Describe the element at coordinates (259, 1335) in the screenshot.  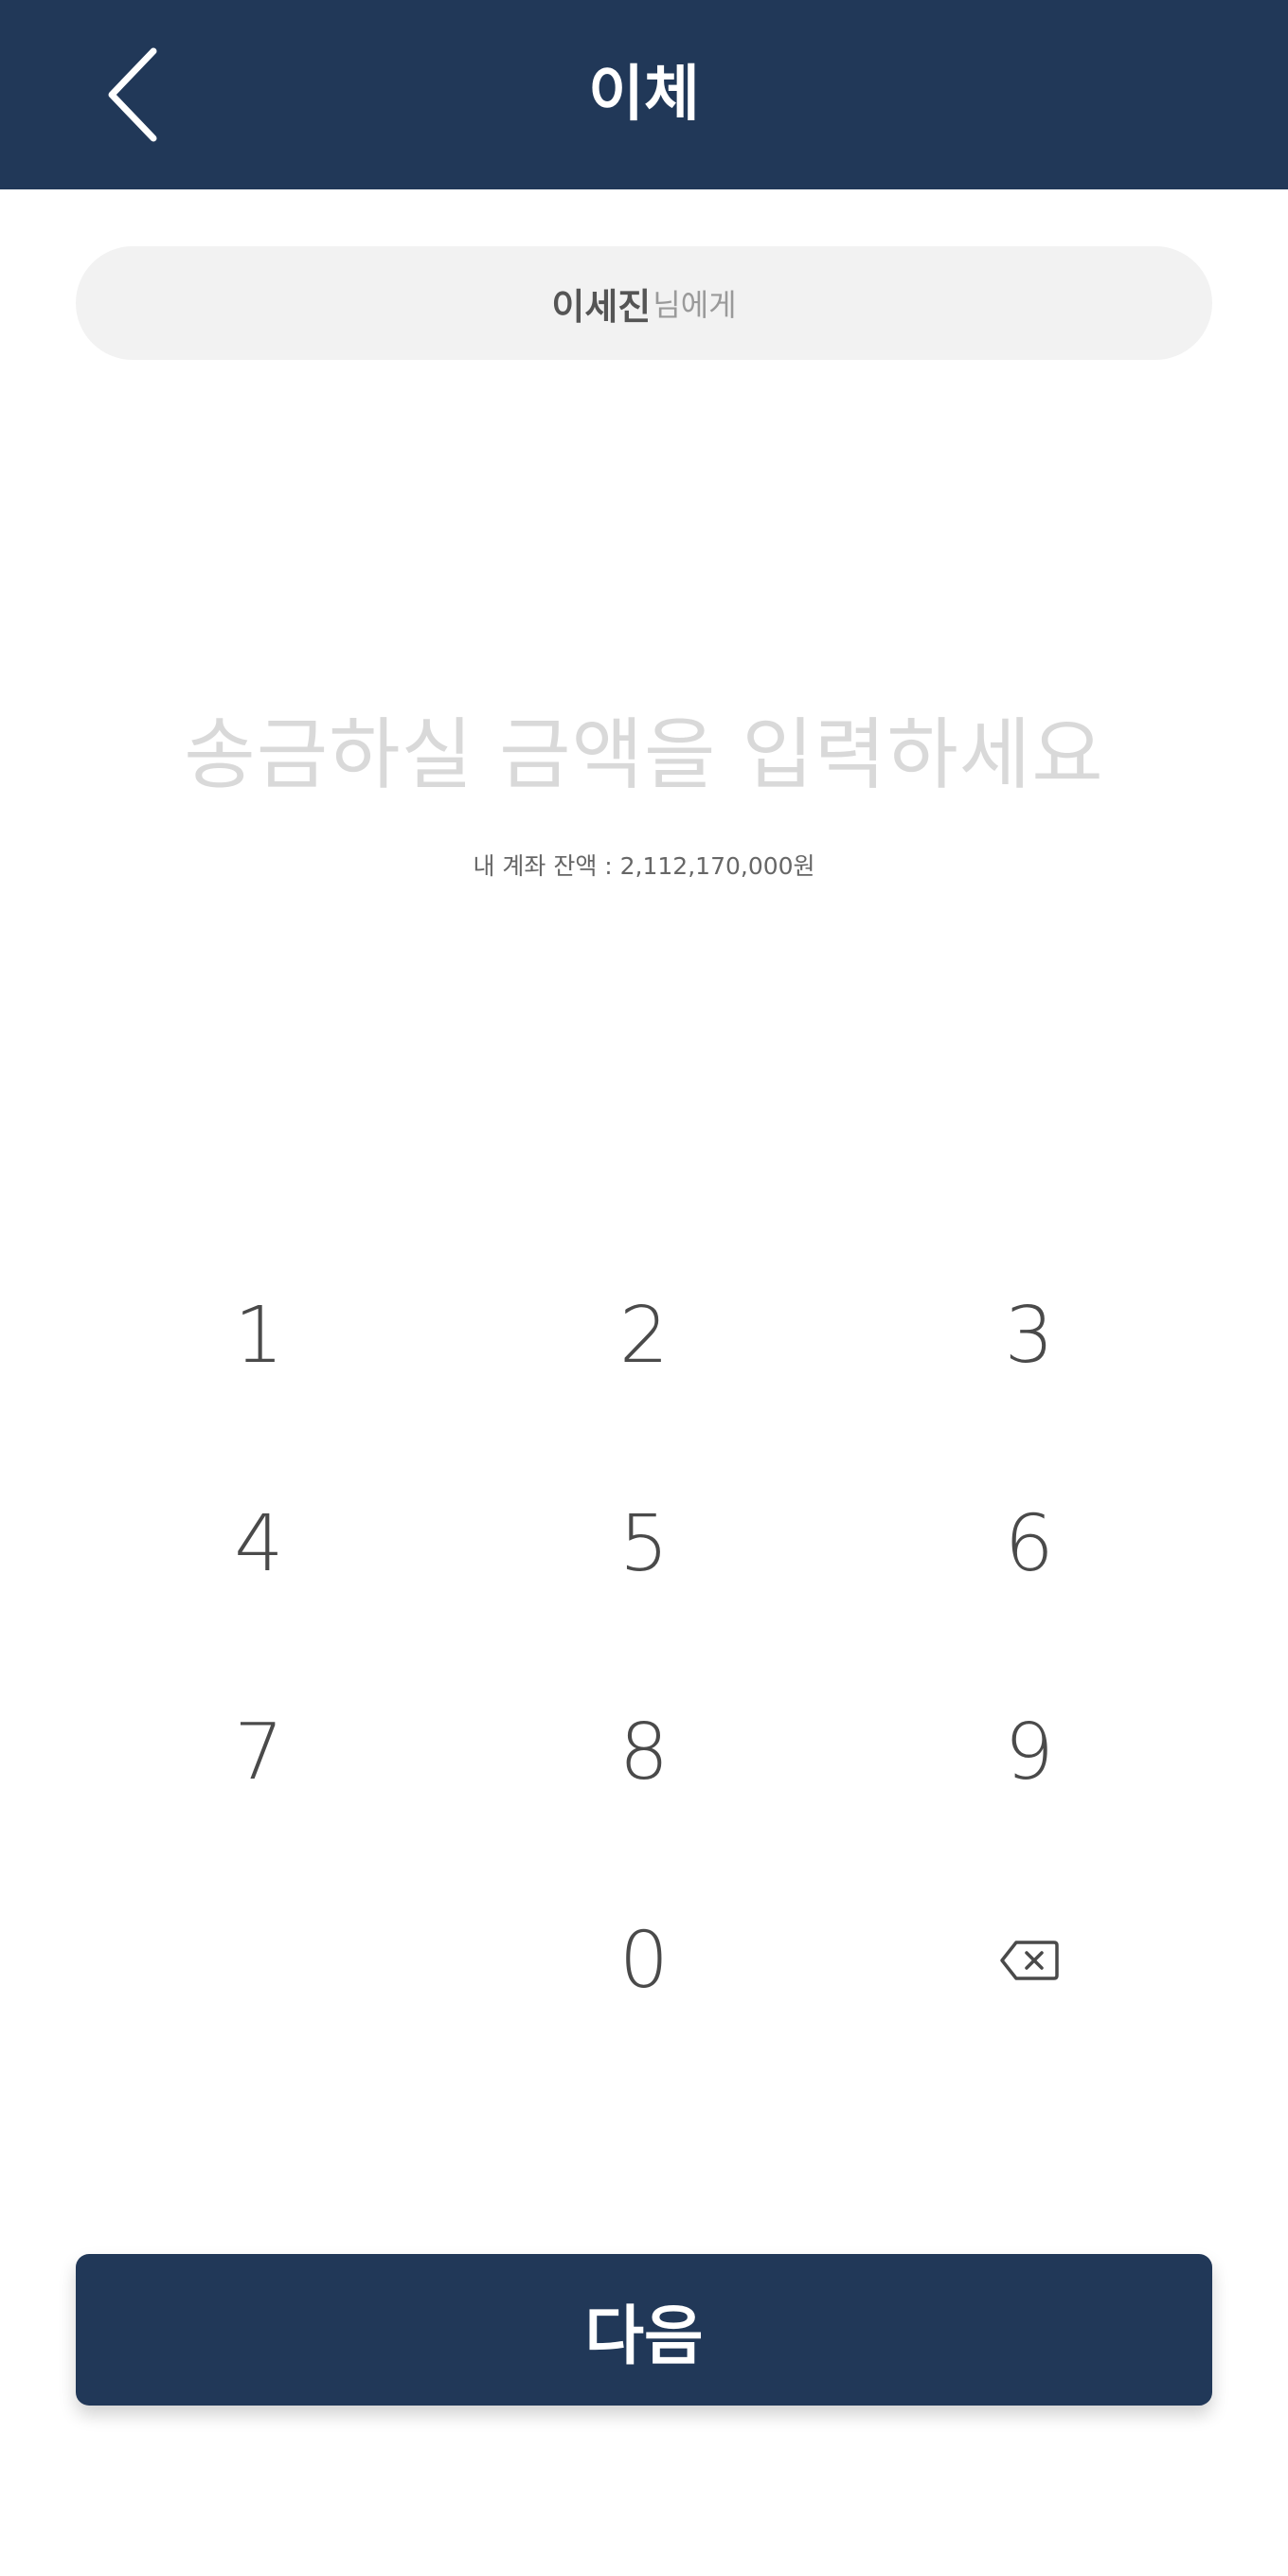
I see `key-1: 1` at that location.